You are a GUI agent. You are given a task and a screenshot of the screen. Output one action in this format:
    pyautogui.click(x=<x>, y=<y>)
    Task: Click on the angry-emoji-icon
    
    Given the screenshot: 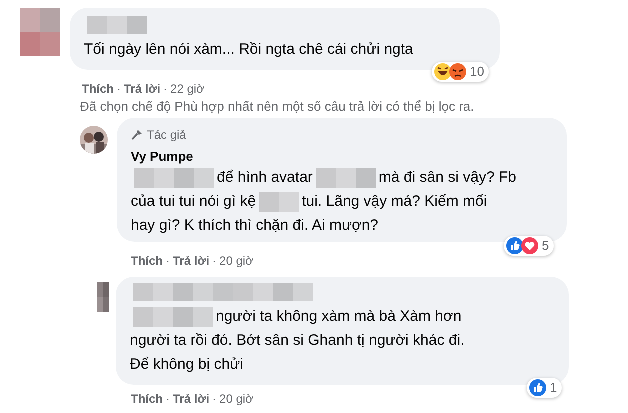 What is the action you would take?
    pyautogui.click(x=458, y=72)
    